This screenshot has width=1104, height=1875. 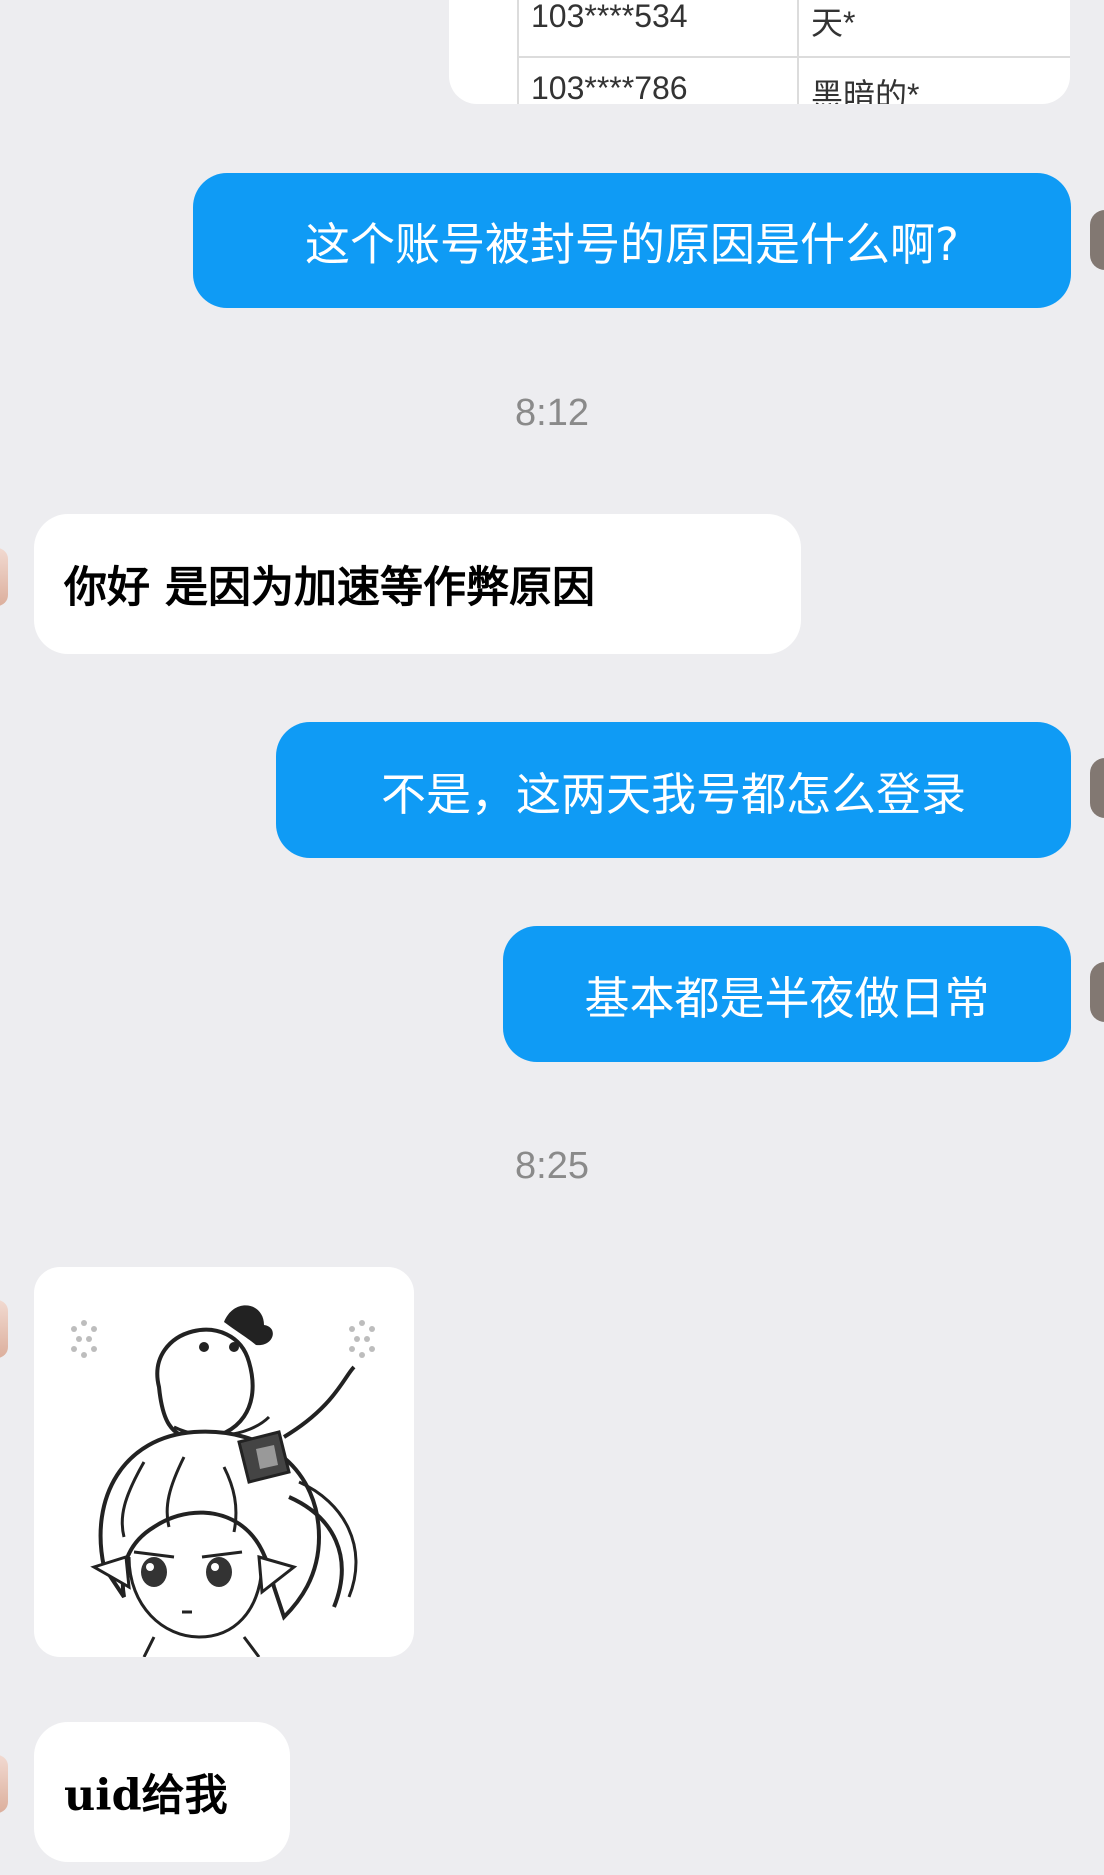 I want to click on table-cell-name-text: 天*, so click(x=833, y=23).